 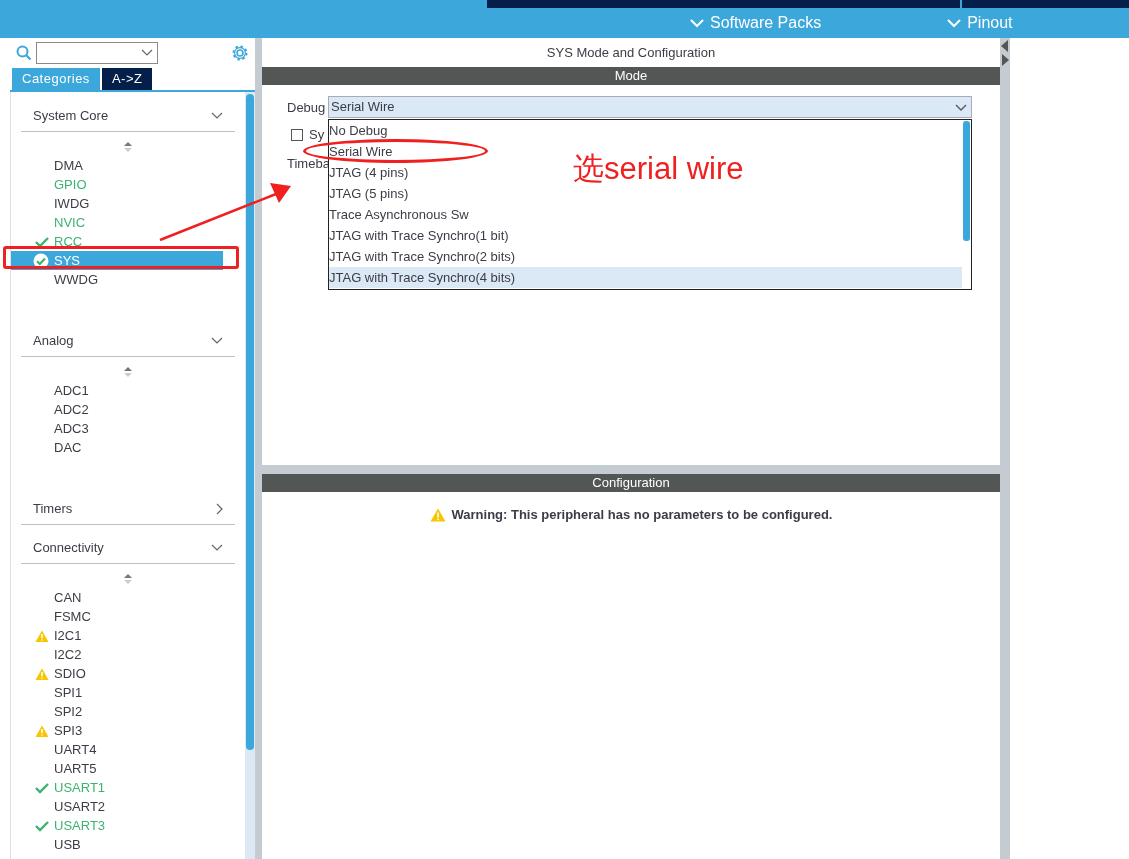 What do you see at coordinates (128, 116) in the screenshot?
I see `category-header: System Core` at bounding box center [128, 116].